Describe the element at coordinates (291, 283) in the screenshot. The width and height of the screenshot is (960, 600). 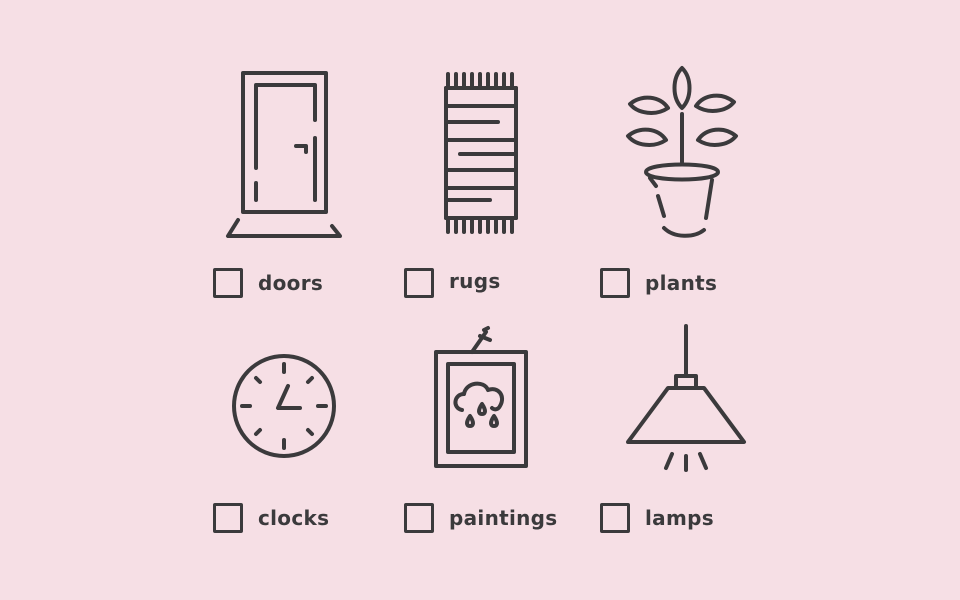
I see `doors-label: doors` at that location.